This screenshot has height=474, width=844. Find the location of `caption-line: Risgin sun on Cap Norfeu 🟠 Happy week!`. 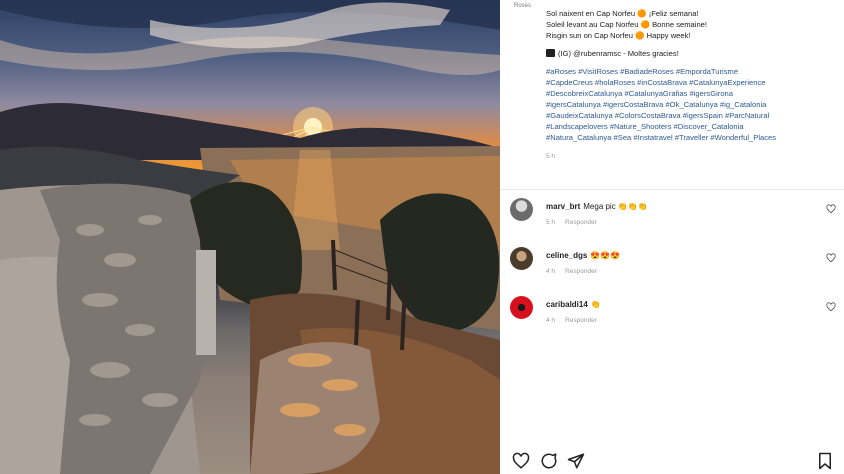

caption-line: Risgin sun on Cap Norfeu 🟠 Happy week! is located at coordinates (618, 35).